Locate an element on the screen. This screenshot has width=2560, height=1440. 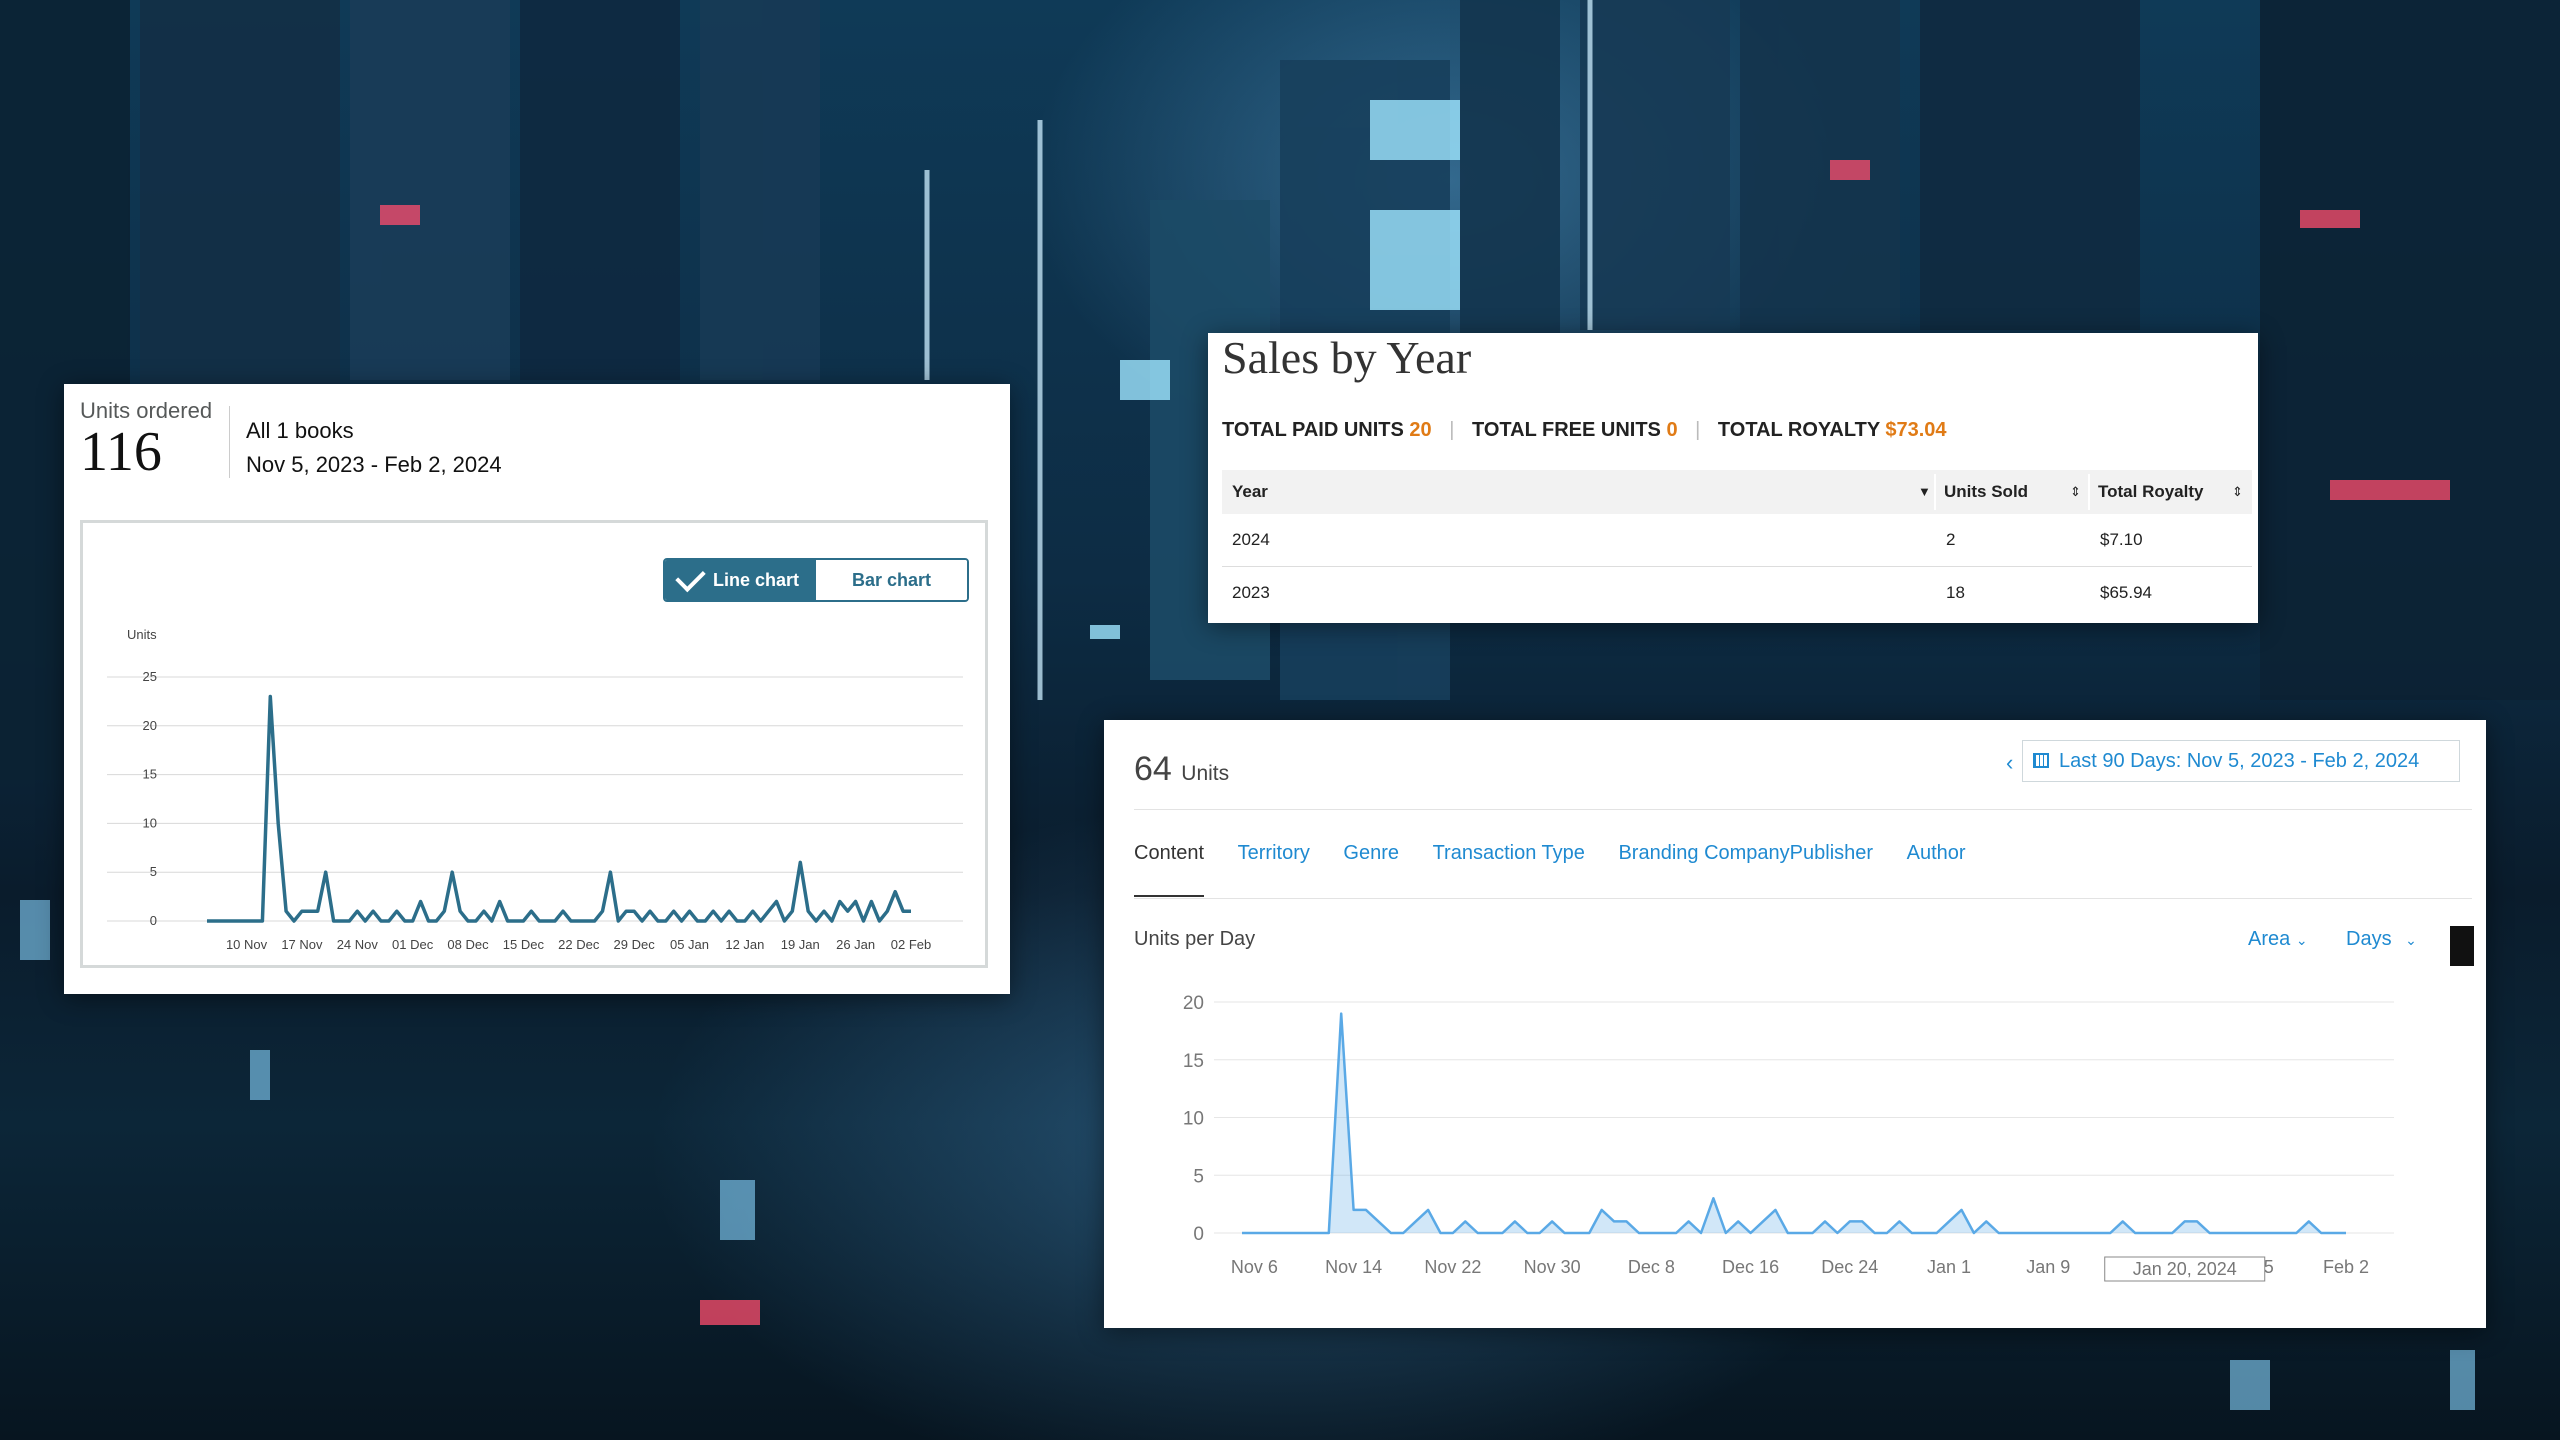
units-sold-cell: 18 is located at coordinates (1955, 592).